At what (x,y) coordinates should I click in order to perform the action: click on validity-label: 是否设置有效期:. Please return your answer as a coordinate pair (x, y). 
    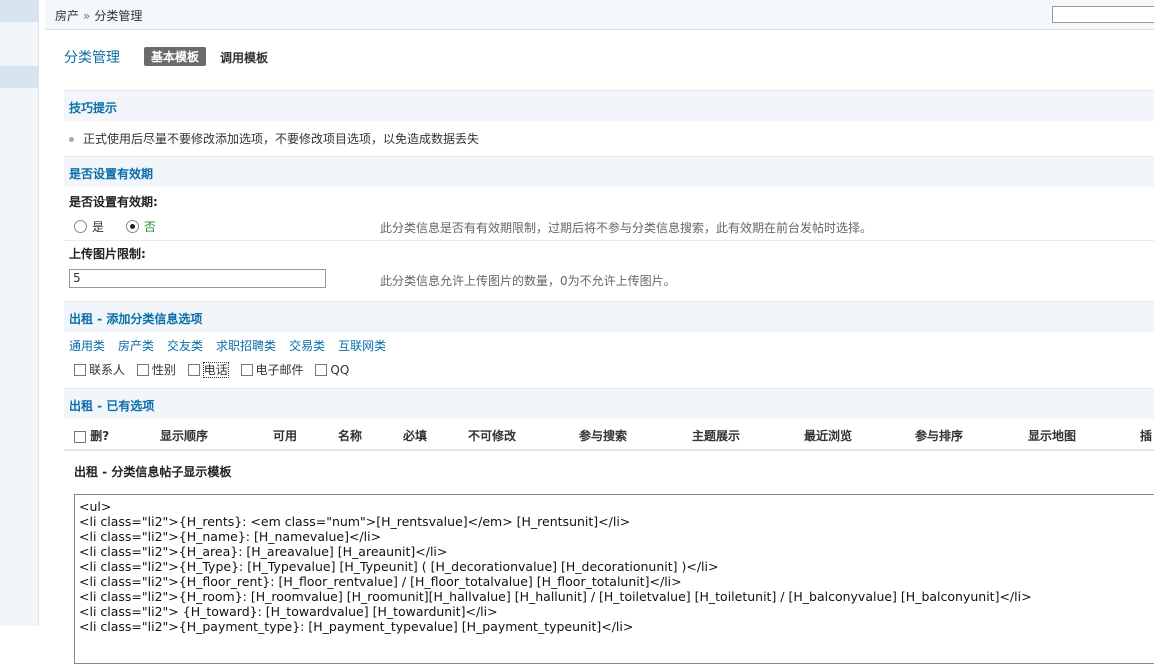
    Looking at the image, I should click on (113, 202).